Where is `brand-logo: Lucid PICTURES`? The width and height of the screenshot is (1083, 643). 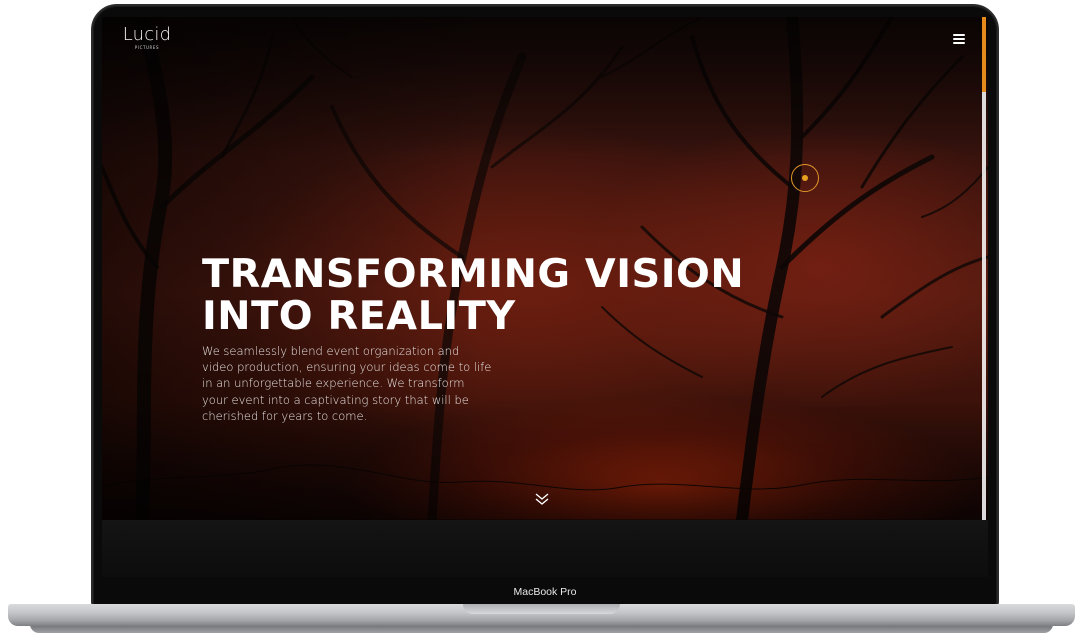
brand-logo: Lucid PICTURES is located at coordinates (147, 38).